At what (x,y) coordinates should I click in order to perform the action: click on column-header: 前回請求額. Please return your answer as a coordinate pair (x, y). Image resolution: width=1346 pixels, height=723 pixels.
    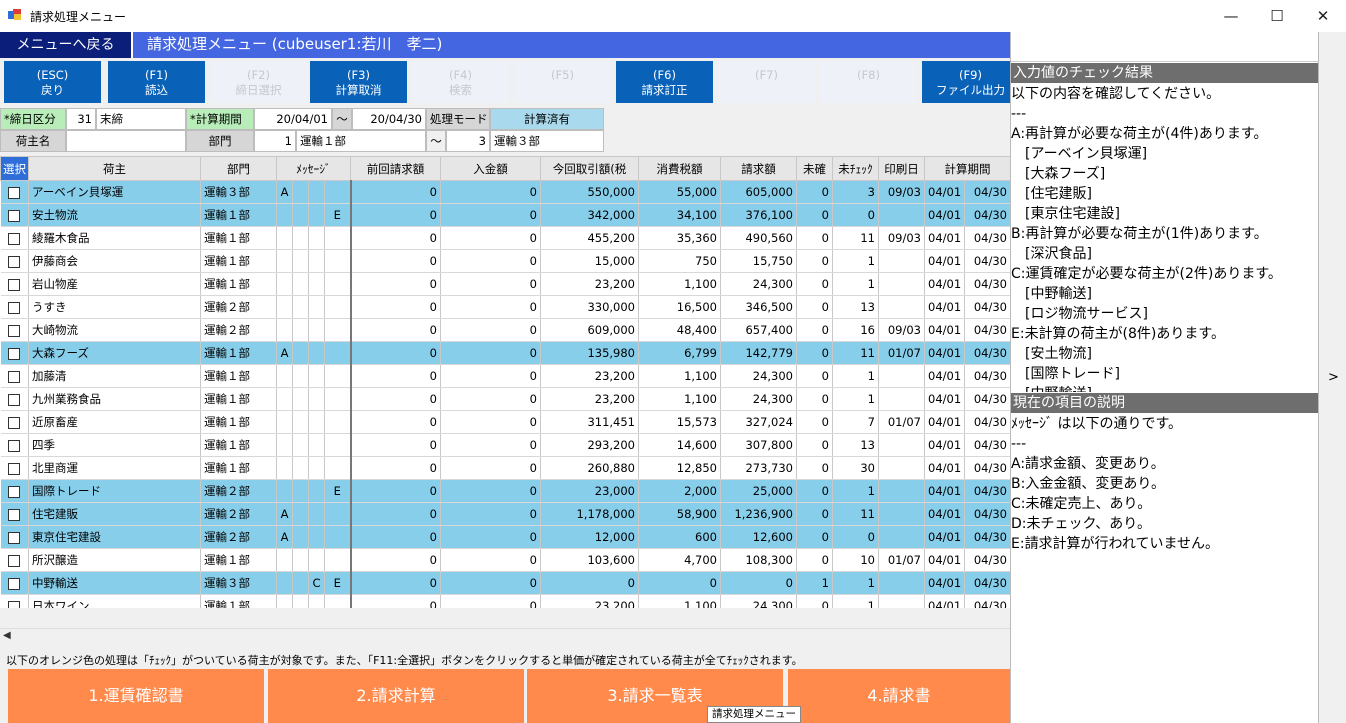
    Looking at the image, I should click on (395, 168).